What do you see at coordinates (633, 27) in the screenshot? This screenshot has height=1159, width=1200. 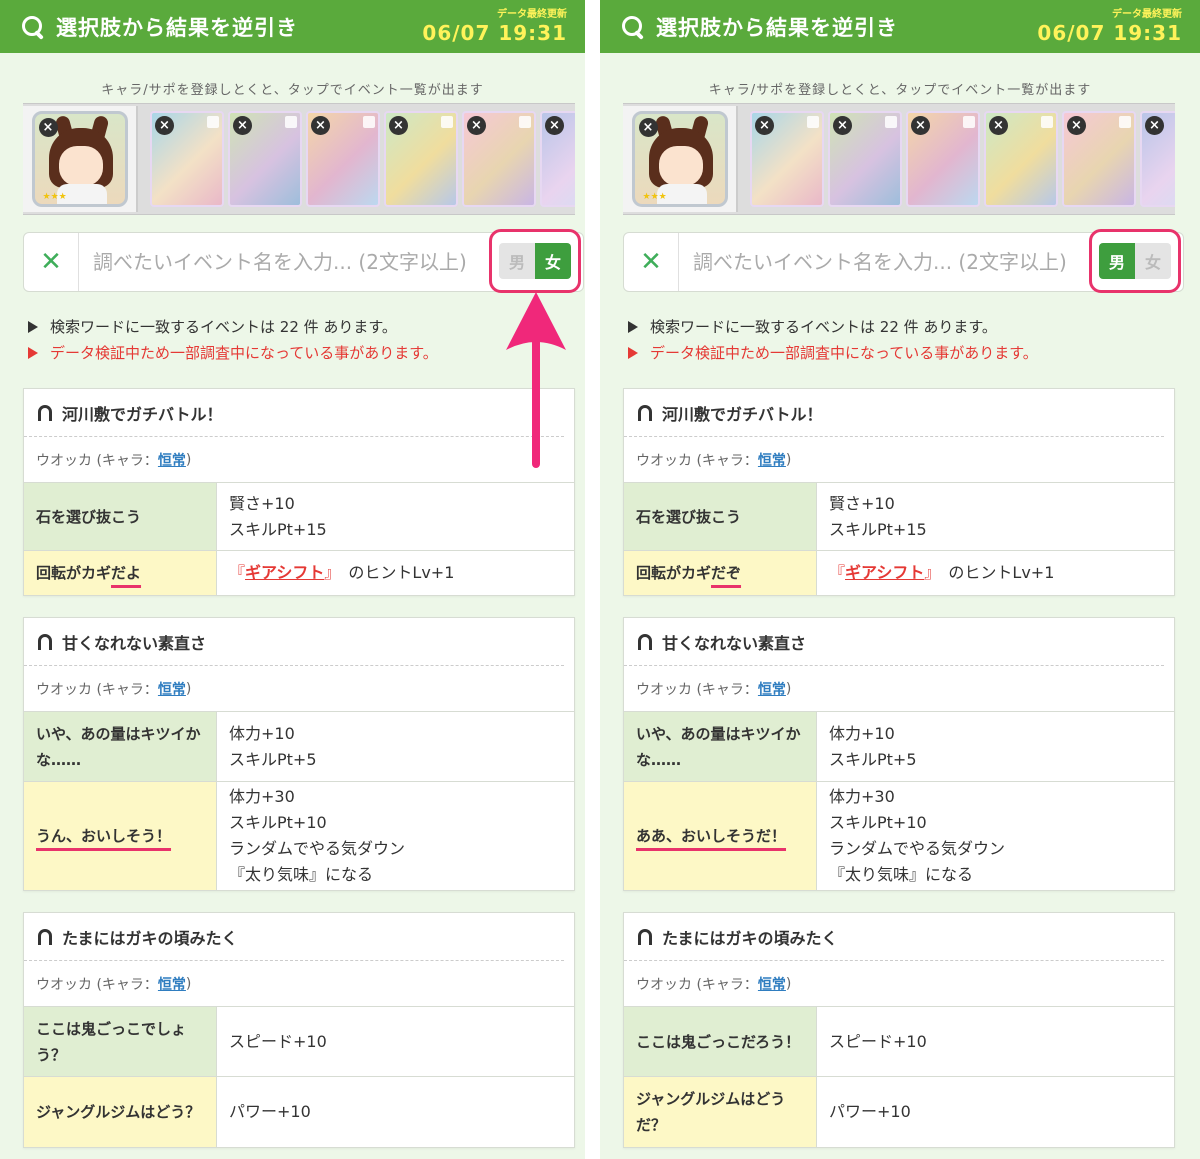 I see `search-icon` at bounding box center [633, 27].